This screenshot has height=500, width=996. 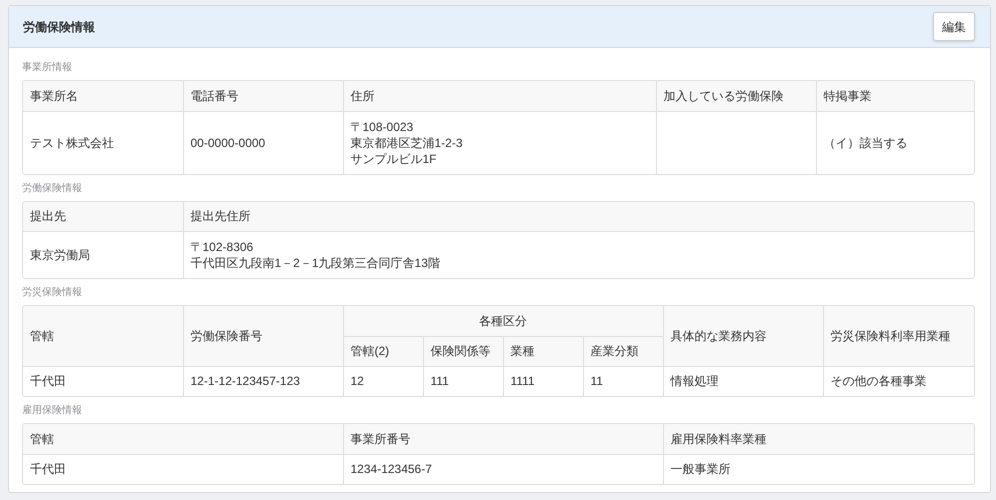 What do you see at coordinates (52, 293) in the screenshot?
I see `section-title: 労災保険情報` at bounding box center [52, 293].